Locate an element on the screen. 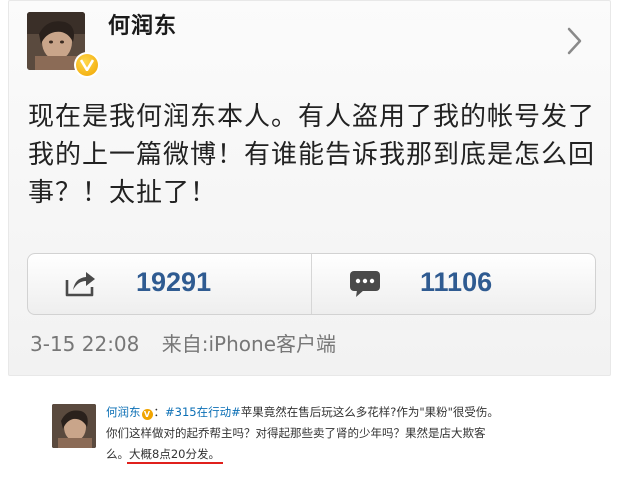  embedded-line-3: 么。大概8点20分发。 is located at coordinates (321, 454).